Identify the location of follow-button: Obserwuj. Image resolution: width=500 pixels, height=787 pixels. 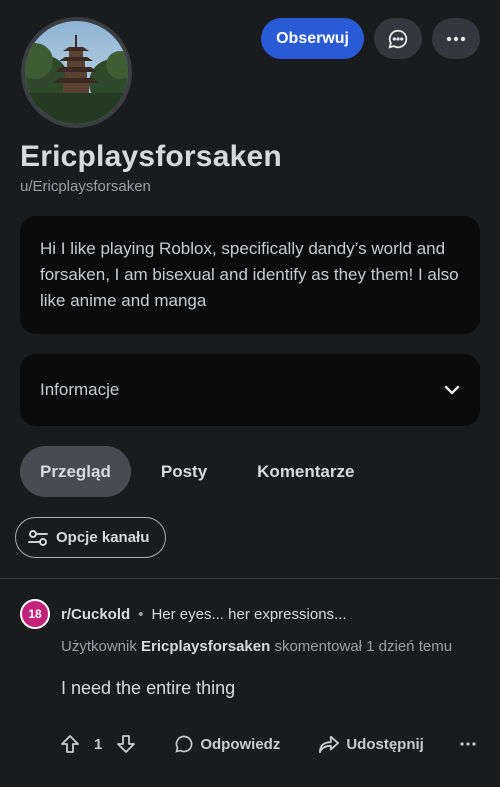
(312, 38).